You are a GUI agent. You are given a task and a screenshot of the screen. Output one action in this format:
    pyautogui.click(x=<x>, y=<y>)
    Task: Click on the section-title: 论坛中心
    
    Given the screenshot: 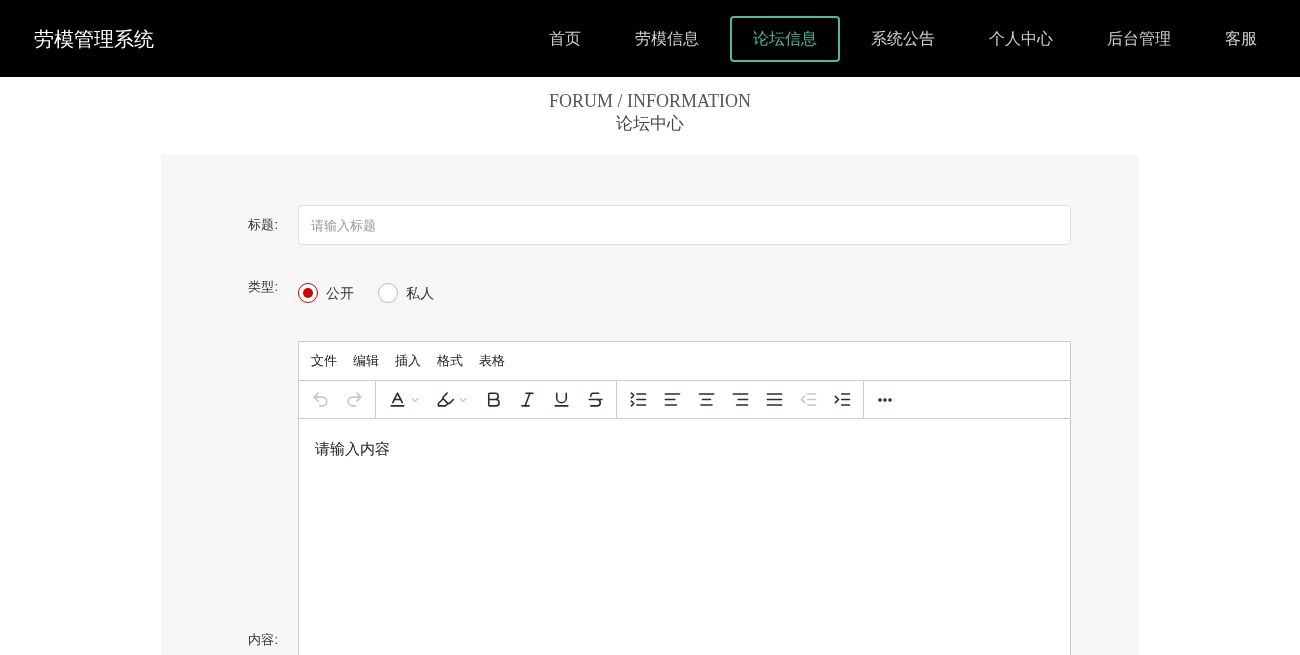 What is the action you would take?
    pyautogui.click(x=650, y=124)
    